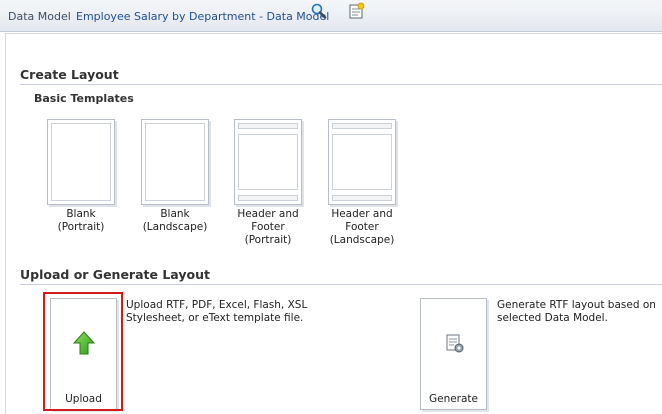 Image resolution: width=662 pixels, height=414 pixels. What do you see at coordinates (362, 227) in the screenshot?
I see `template-label: Header and Footer (Landscape)` at bounding box center [362, 227].